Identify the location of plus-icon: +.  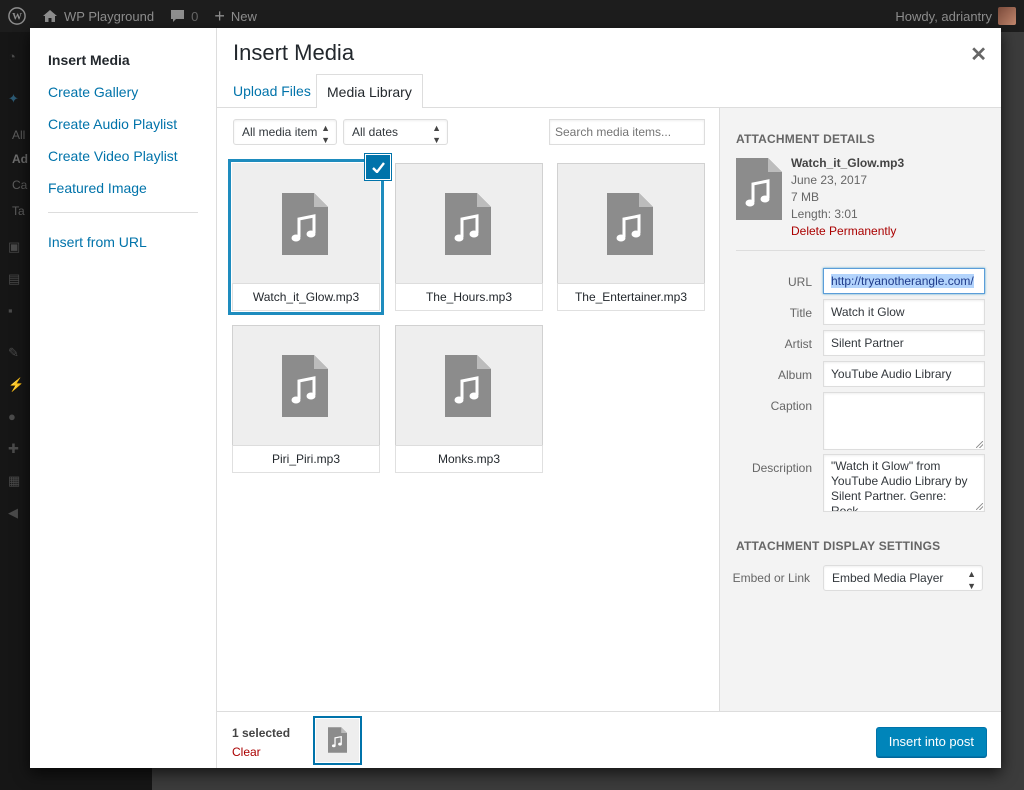
(219, 16).